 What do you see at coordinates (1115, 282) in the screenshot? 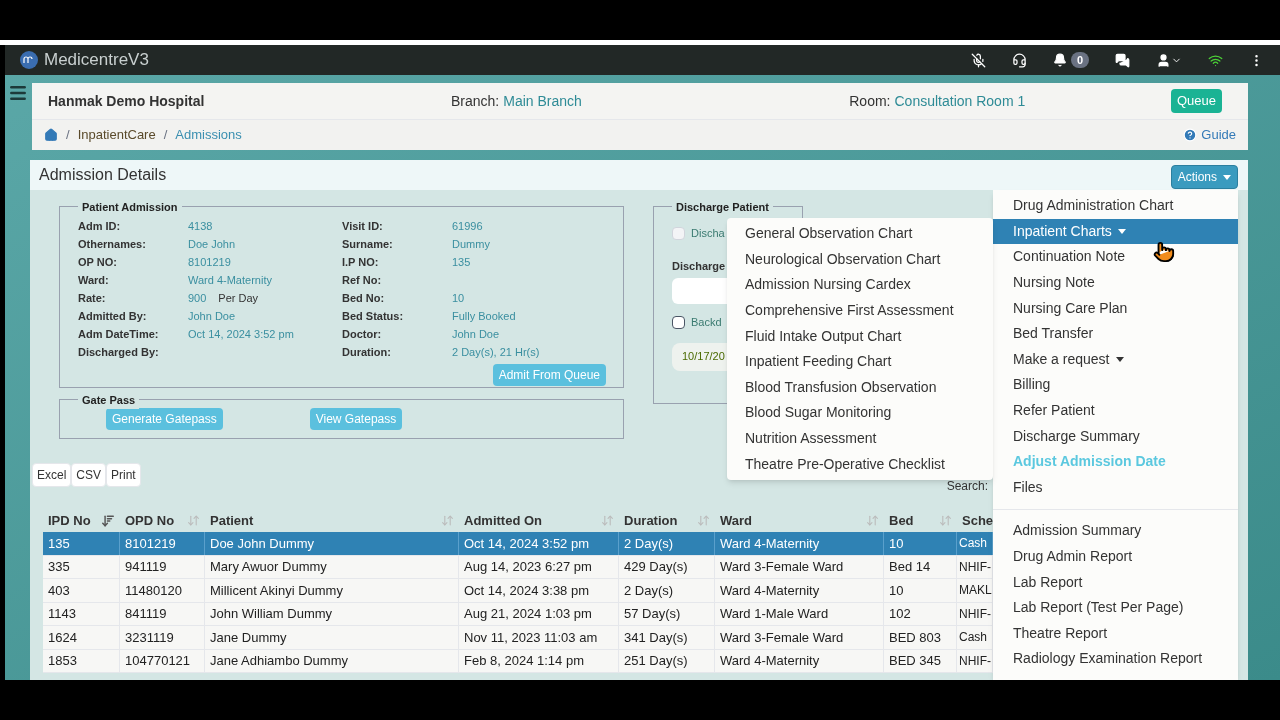
I see `menu-item: Nursing Note` at bounding box center [1115, 282].